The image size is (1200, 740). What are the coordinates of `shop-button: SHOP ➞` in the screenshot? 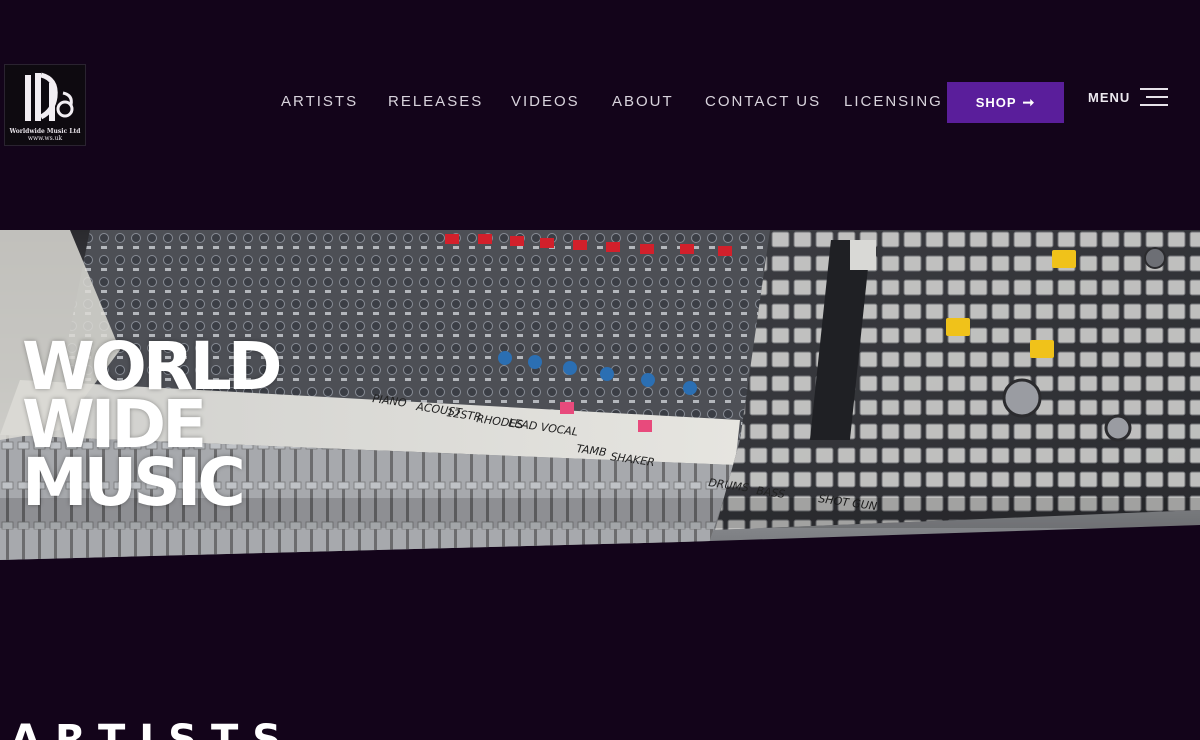 It's located at (1005, 102).